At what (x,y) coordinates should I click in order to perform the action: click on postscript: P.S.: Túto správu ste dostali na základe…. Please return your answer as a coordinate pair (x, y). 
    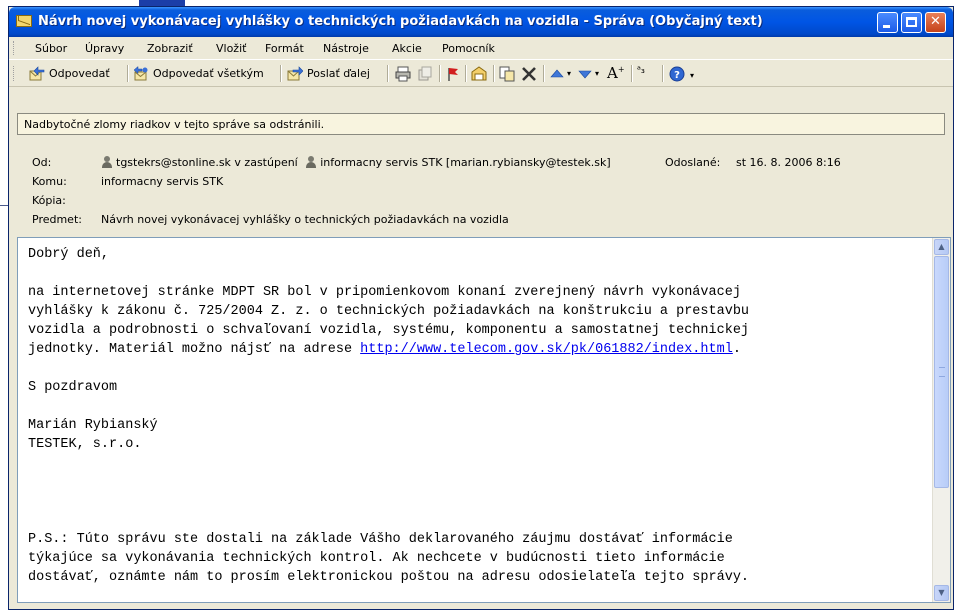
    Looking at the image, I should click on (389, 558).